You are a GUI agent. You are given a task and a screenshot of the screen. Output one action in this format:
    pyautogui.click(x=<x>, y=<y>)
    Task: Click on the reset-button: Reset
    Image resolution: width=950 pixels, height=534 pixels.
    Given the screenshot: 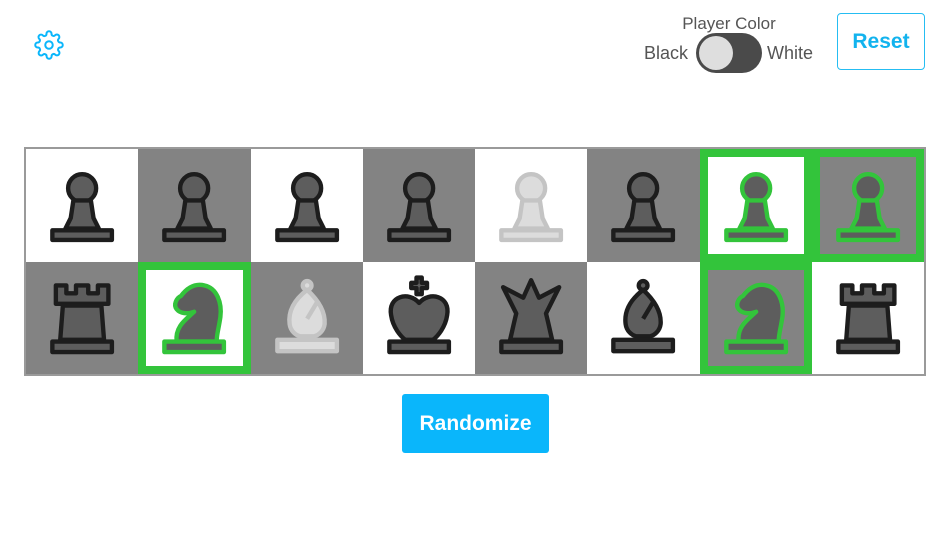 What is the action you would take?
    pyautogui.click(x=881, y=41)
    